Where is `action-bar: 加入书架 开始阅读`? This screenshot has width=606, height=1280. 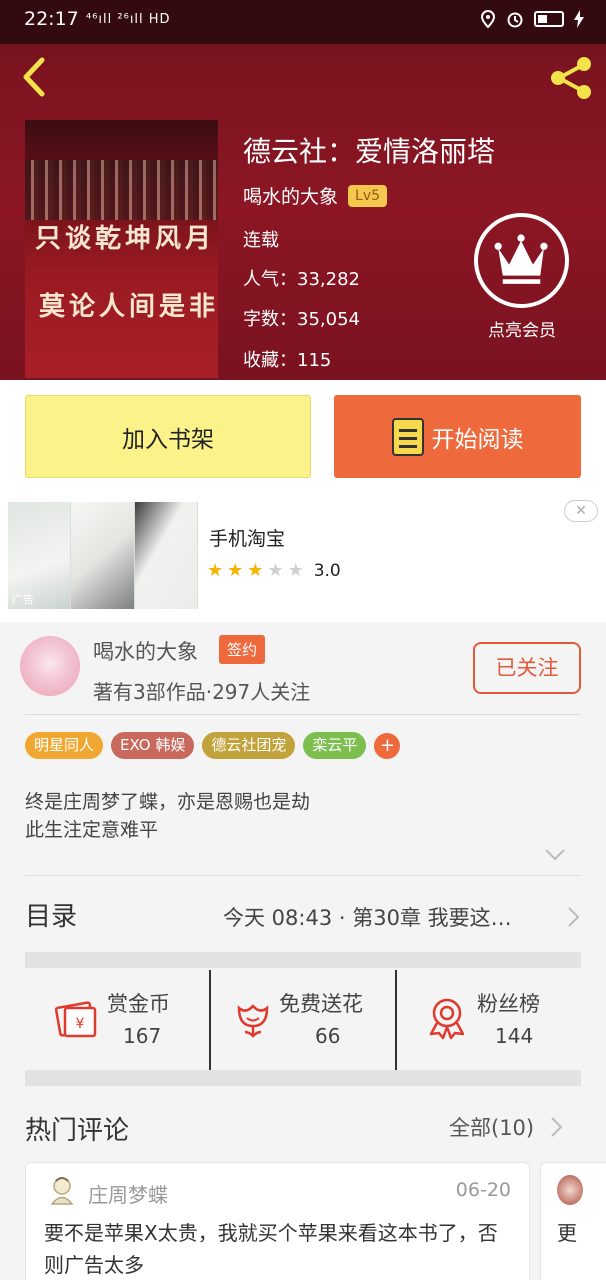
action-bar: 加入书架 开始阅读 is located at coordinates (303, 437).